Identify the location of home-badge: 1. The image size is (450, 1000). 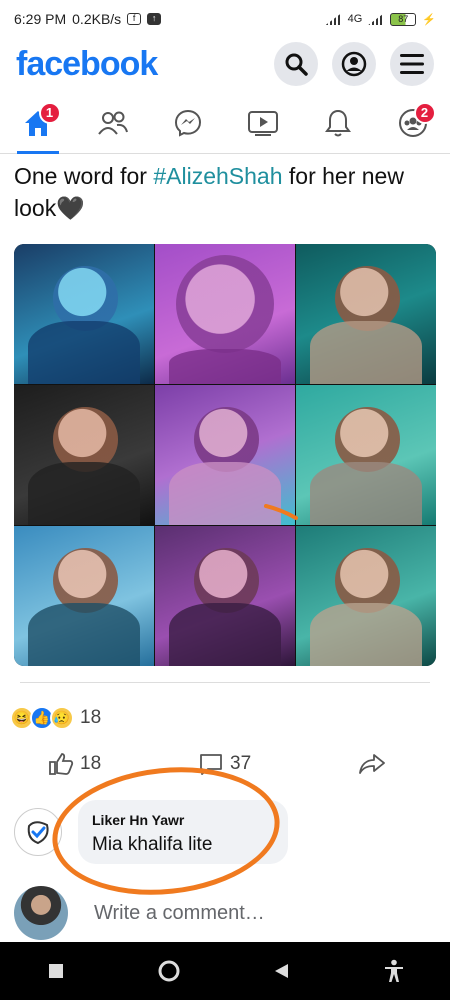
(49, 112).